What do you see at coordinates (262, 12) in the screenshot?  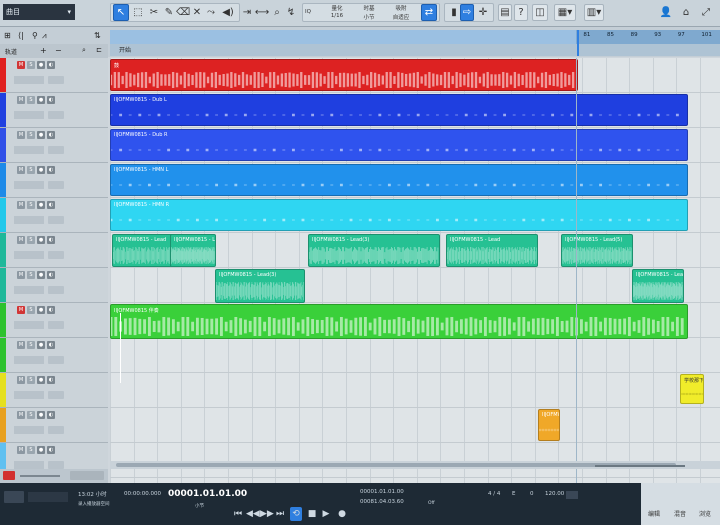 I see `zoom-fit-button: ⟷` at bounding box center [262, 12].